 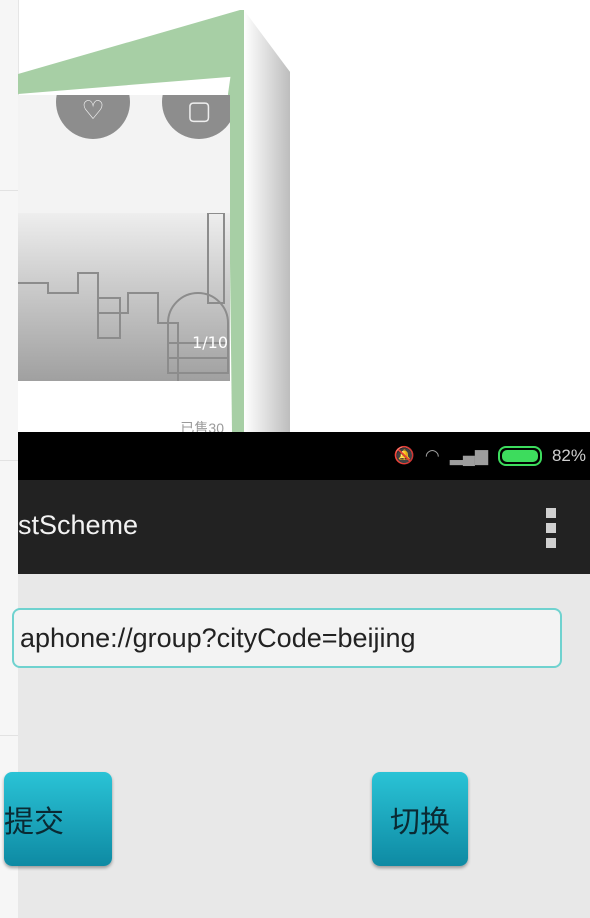 I want to click on deal-card: ♡ ▢ 1/10 已售30, so click(x=124, y=263).